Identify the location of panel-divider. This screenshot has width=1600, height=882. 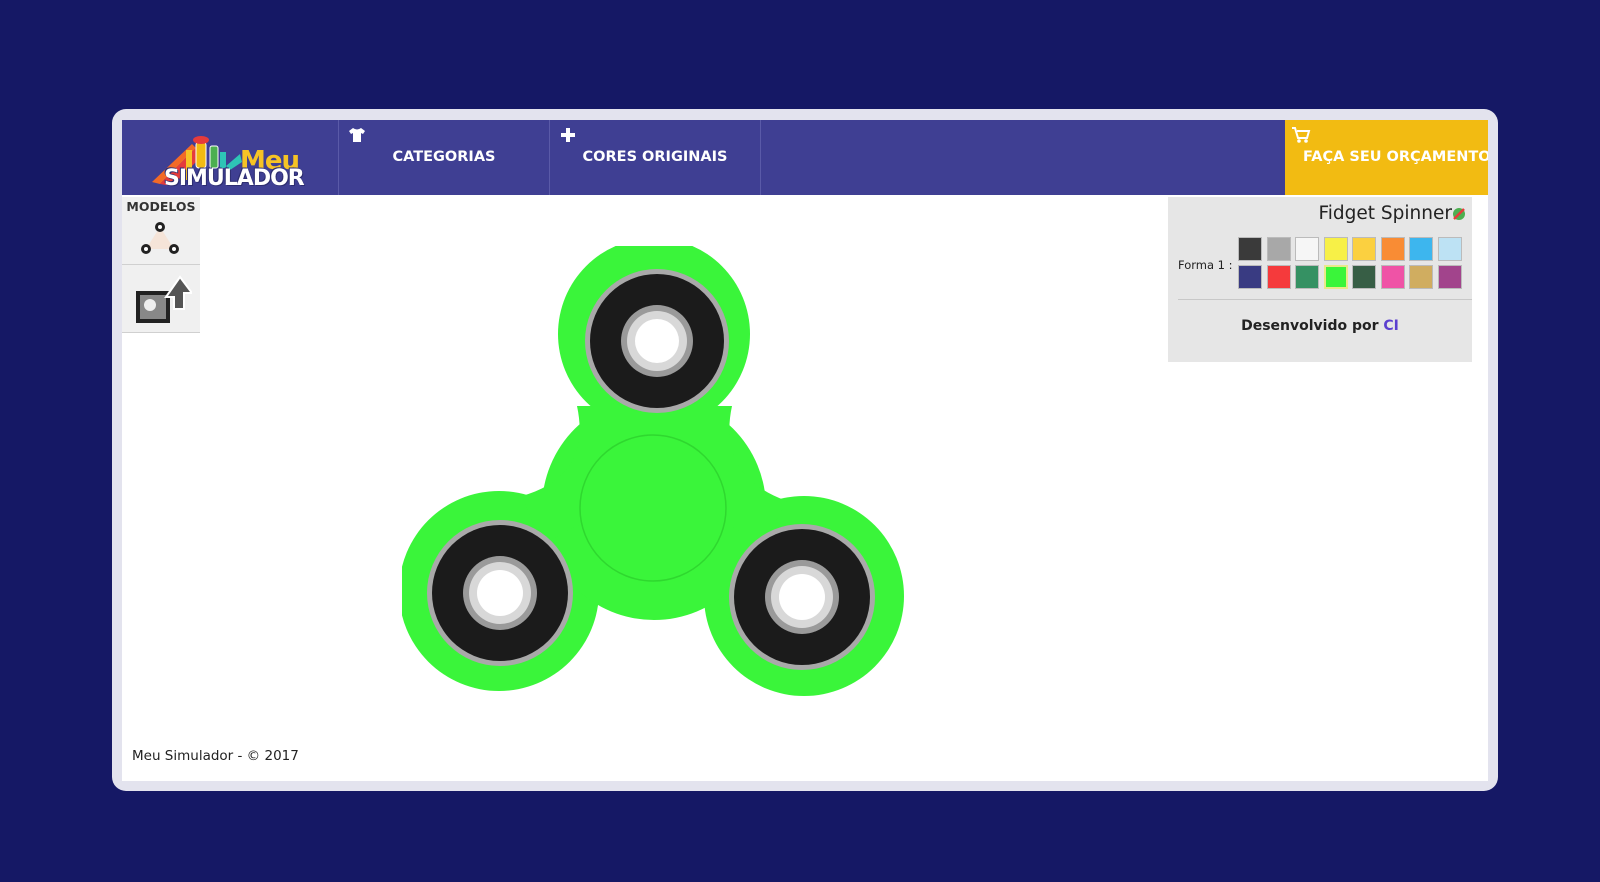
(1325, 299).